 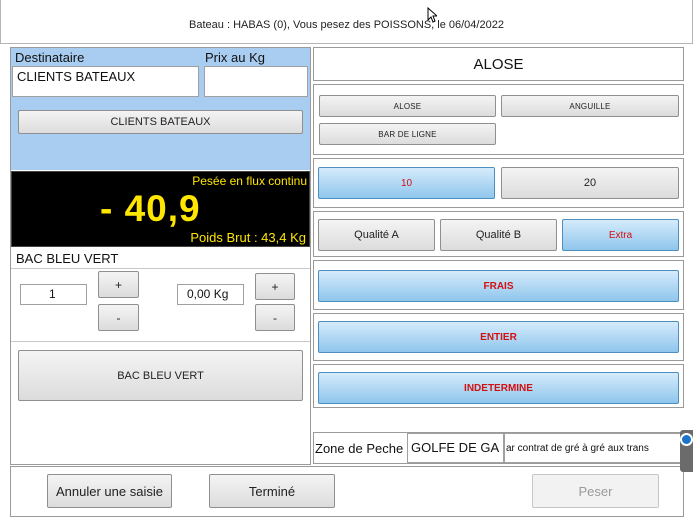 I want to click on size-button-20: 20, so click(x=590, y=183).